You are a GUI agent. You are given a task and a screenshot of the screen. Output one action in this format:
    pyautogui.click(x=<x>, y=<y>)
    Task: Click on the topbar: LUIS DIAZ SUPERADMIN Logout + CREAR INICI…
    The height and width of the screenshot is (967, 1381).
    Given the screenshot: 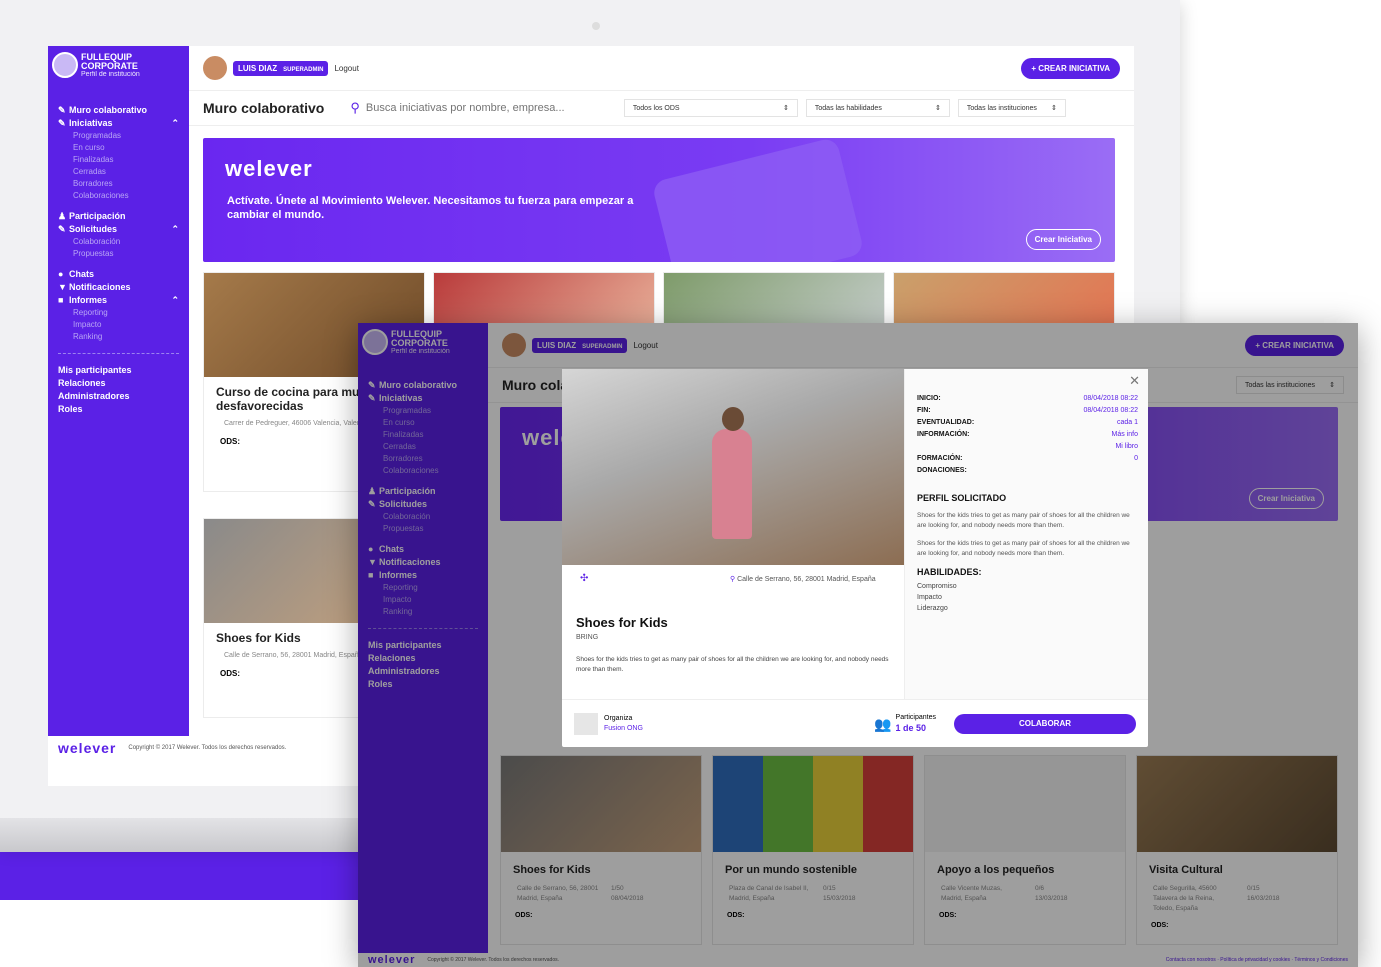 What is the action you would take?
    pyautogui.click(x=661, y=68)
    